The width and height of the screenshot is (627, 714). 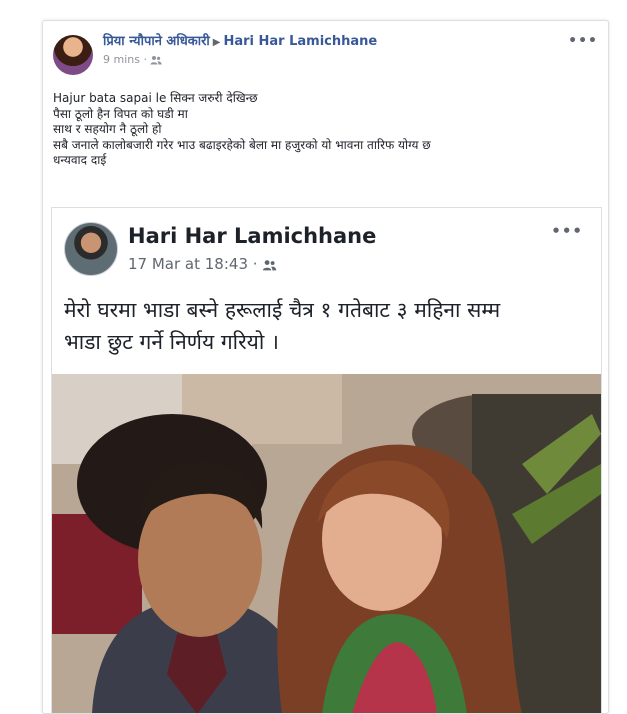 I want to click on target-profile-link: Hari Har Lamichhane, so click(x=300, y=41).